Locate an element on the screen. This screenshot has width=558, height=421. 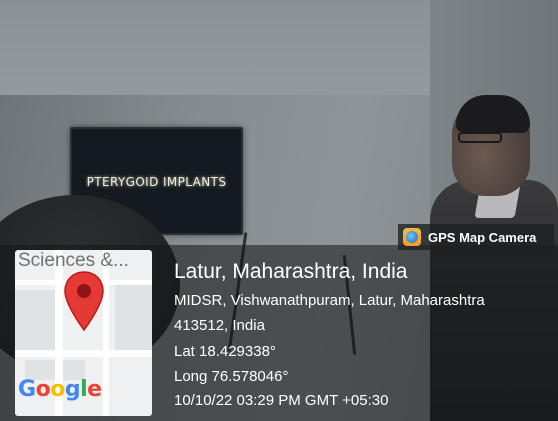
google-logo: Google is located at coordinates (60, 389).